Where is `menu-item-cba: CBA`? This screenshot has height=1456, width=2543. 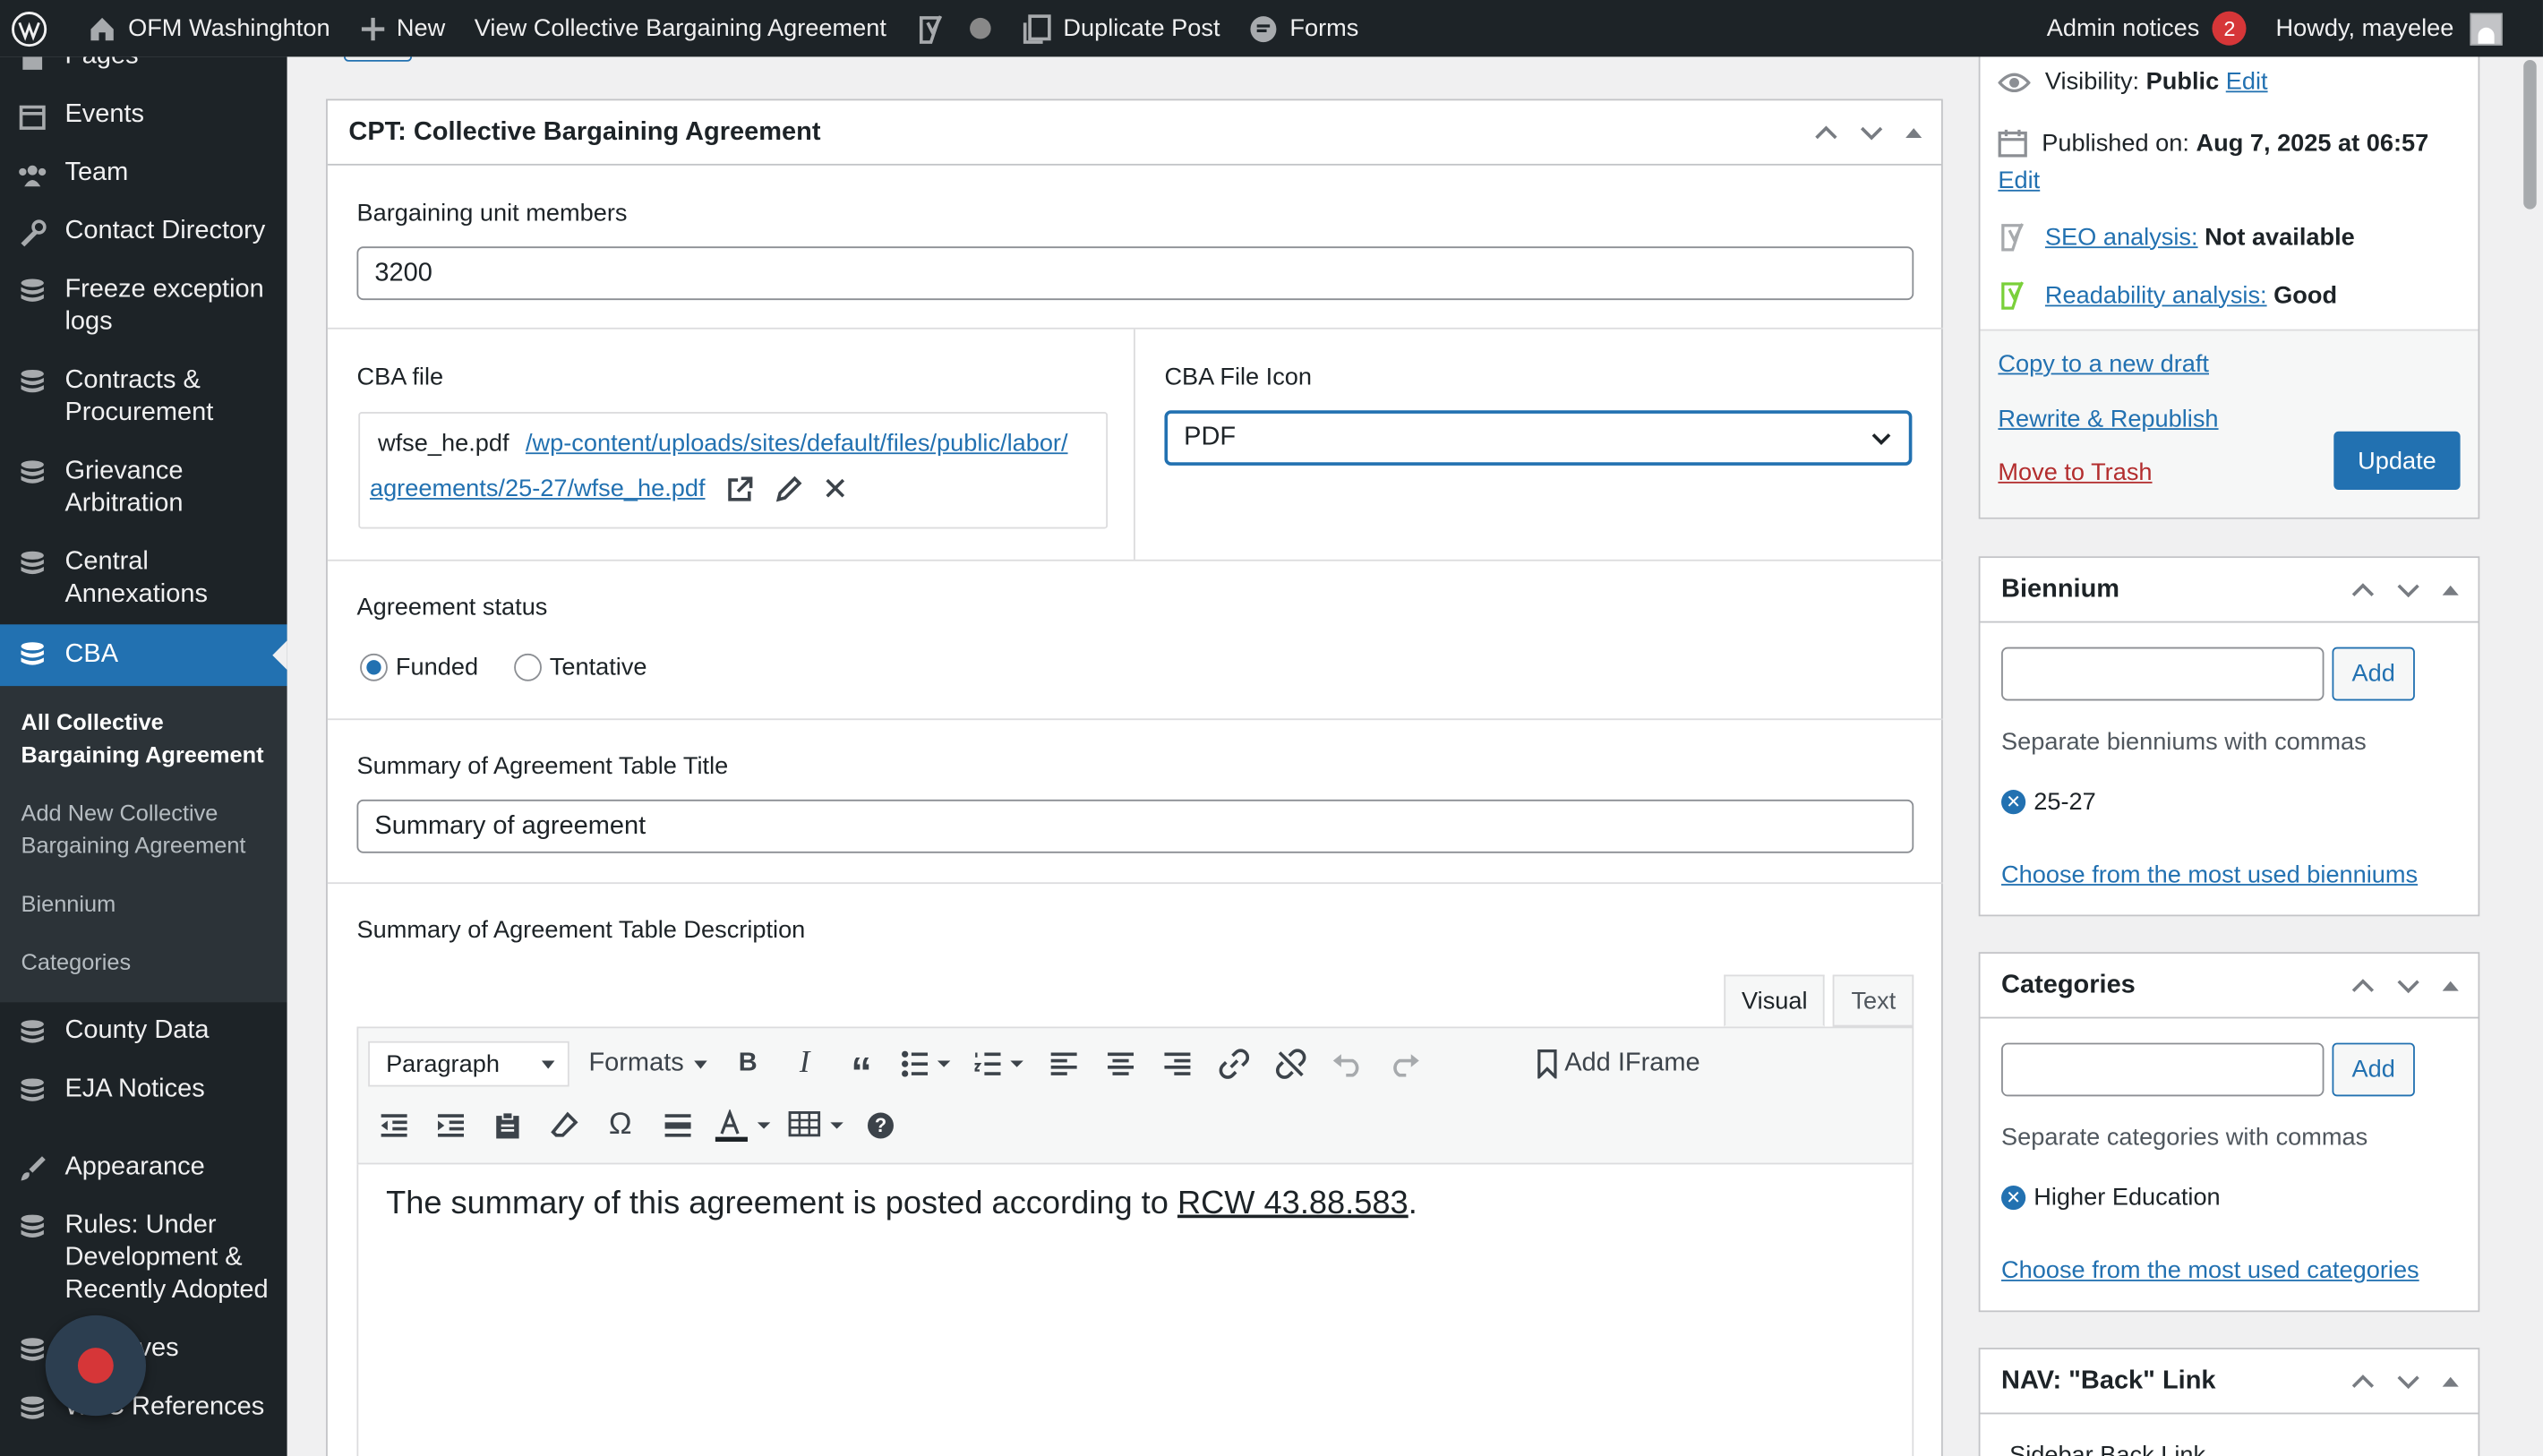
menu-item-cba: CBA is located at coordinates (143, 655).